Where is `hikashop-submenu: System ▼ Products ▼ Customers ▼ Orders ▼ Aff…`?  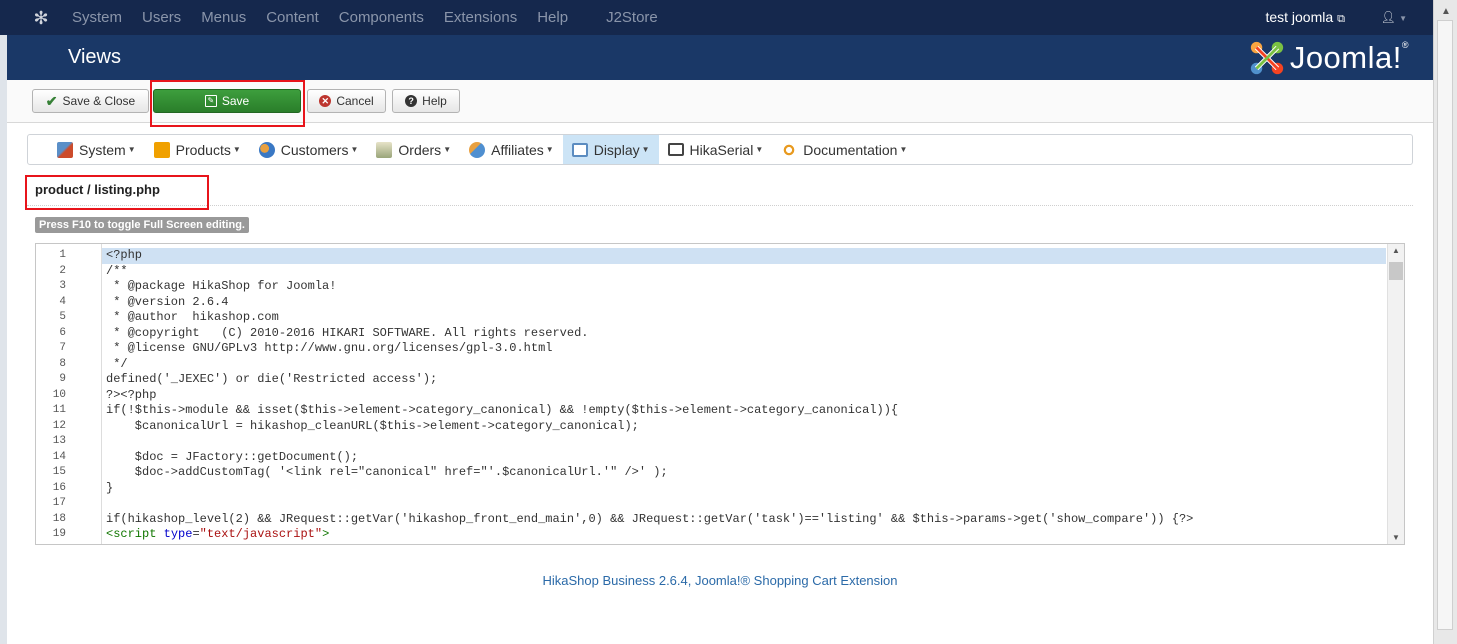 hikashop-submenu: System ▼ Products ▼ Customers ▼ Orders ▼ Aff… is located at coordinates (720, 149).